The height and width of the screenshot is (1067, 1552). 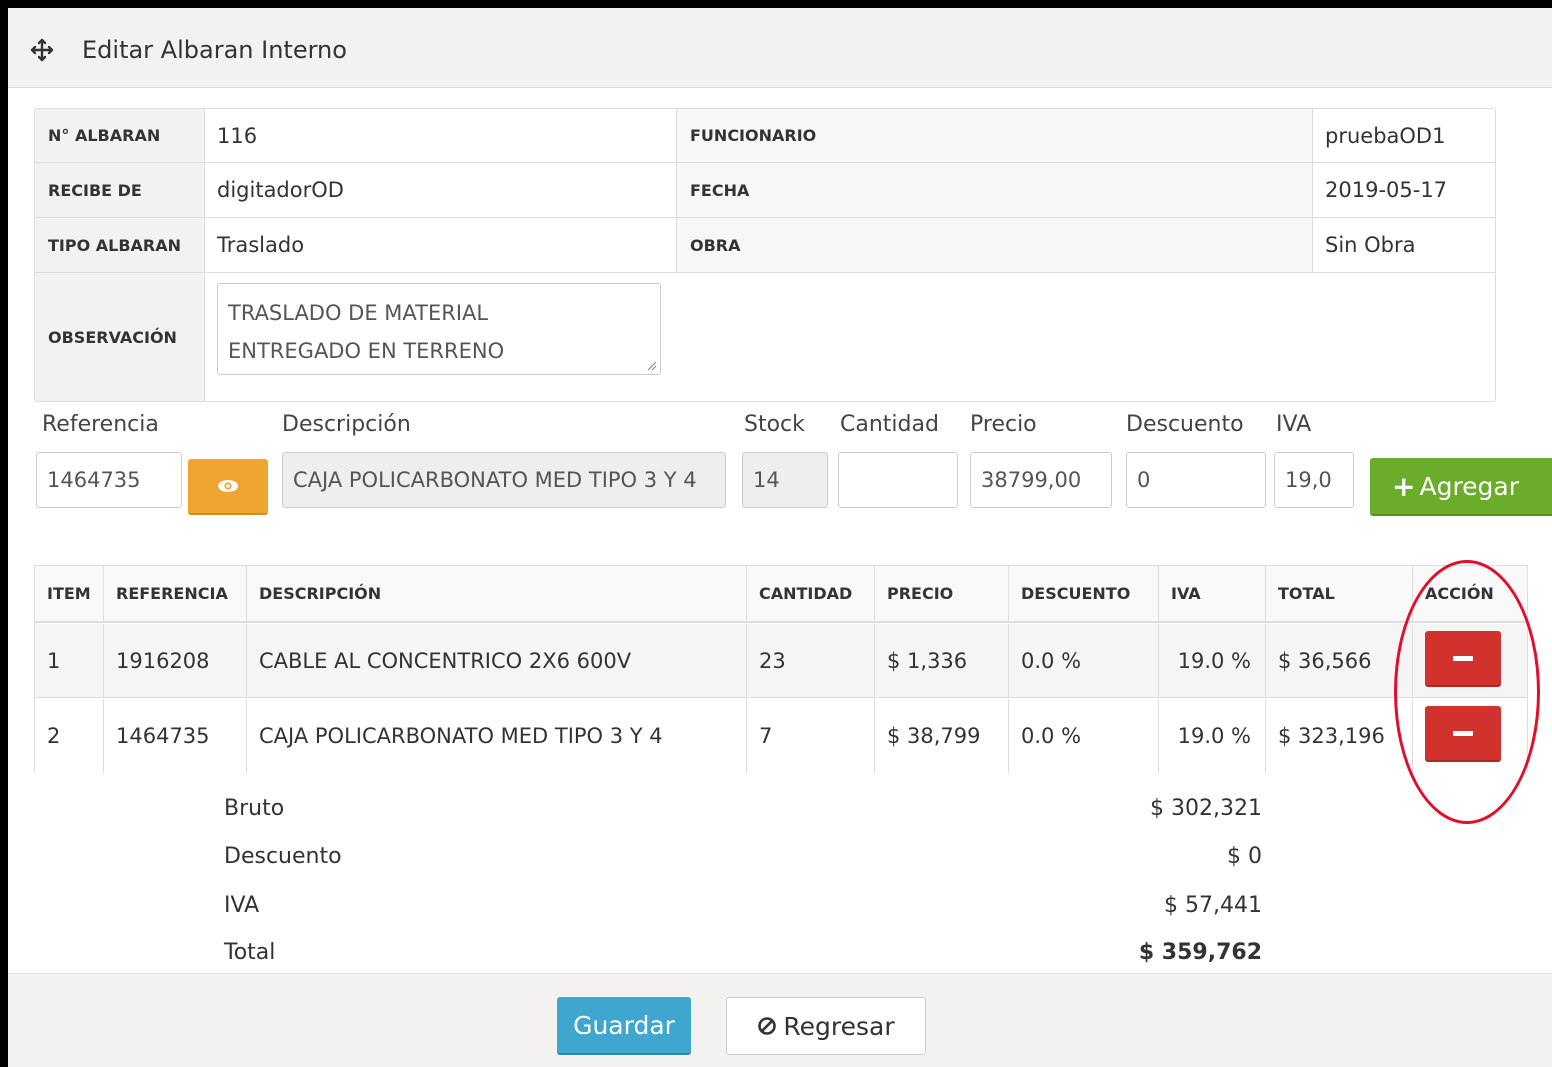 I want to click on precio-label: Precio, so click(x=1003, y=424).